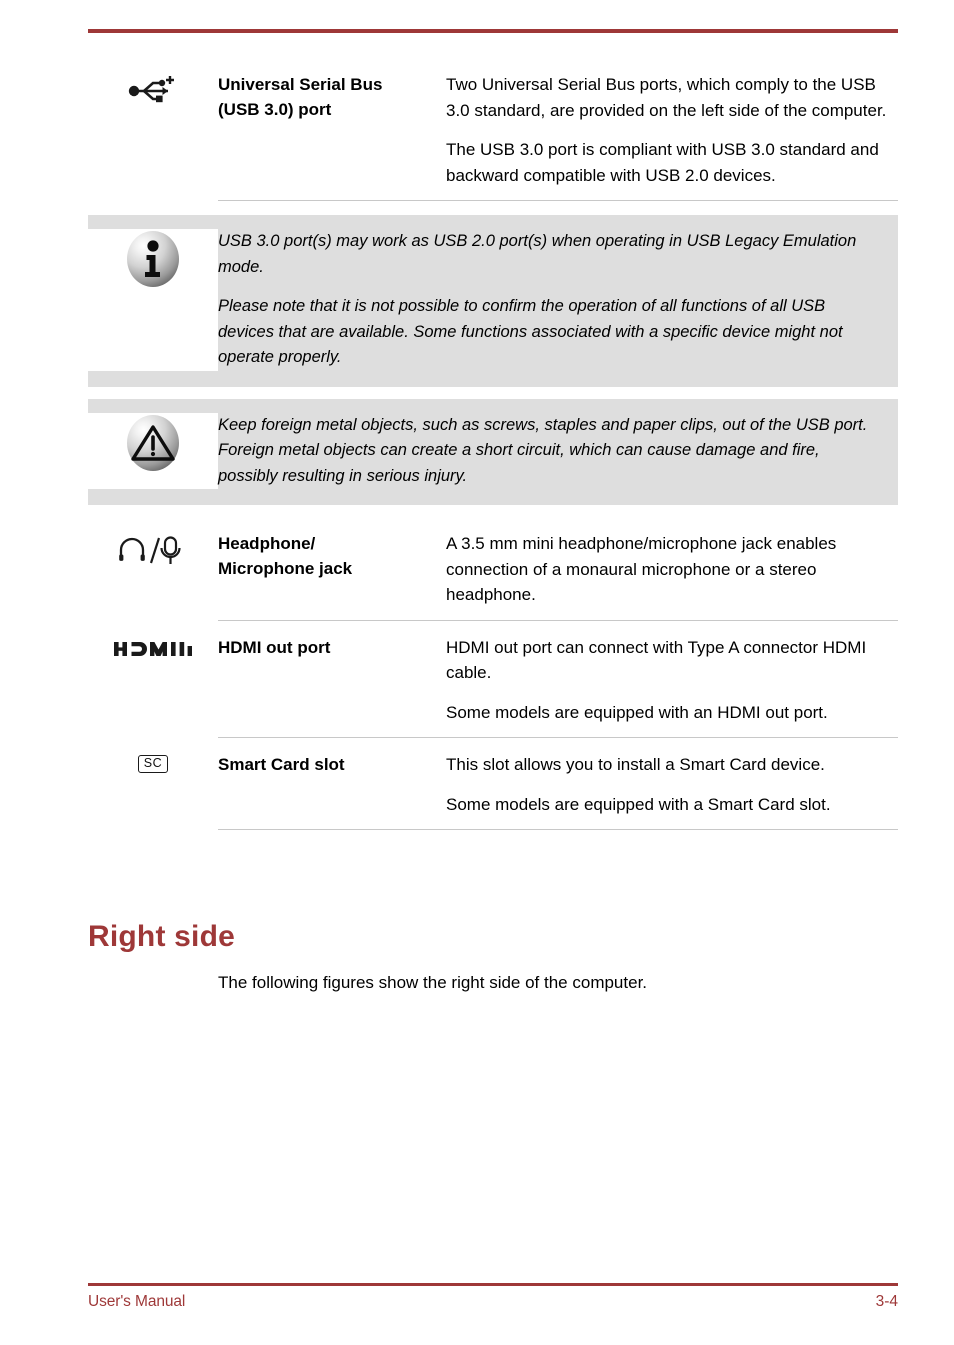 The height and width of the screenshot is (1345, 954). What do you see at coordinates (153, 90) in the screenshot?
I see `usb-3-icon` at bounding box center [153, 90].